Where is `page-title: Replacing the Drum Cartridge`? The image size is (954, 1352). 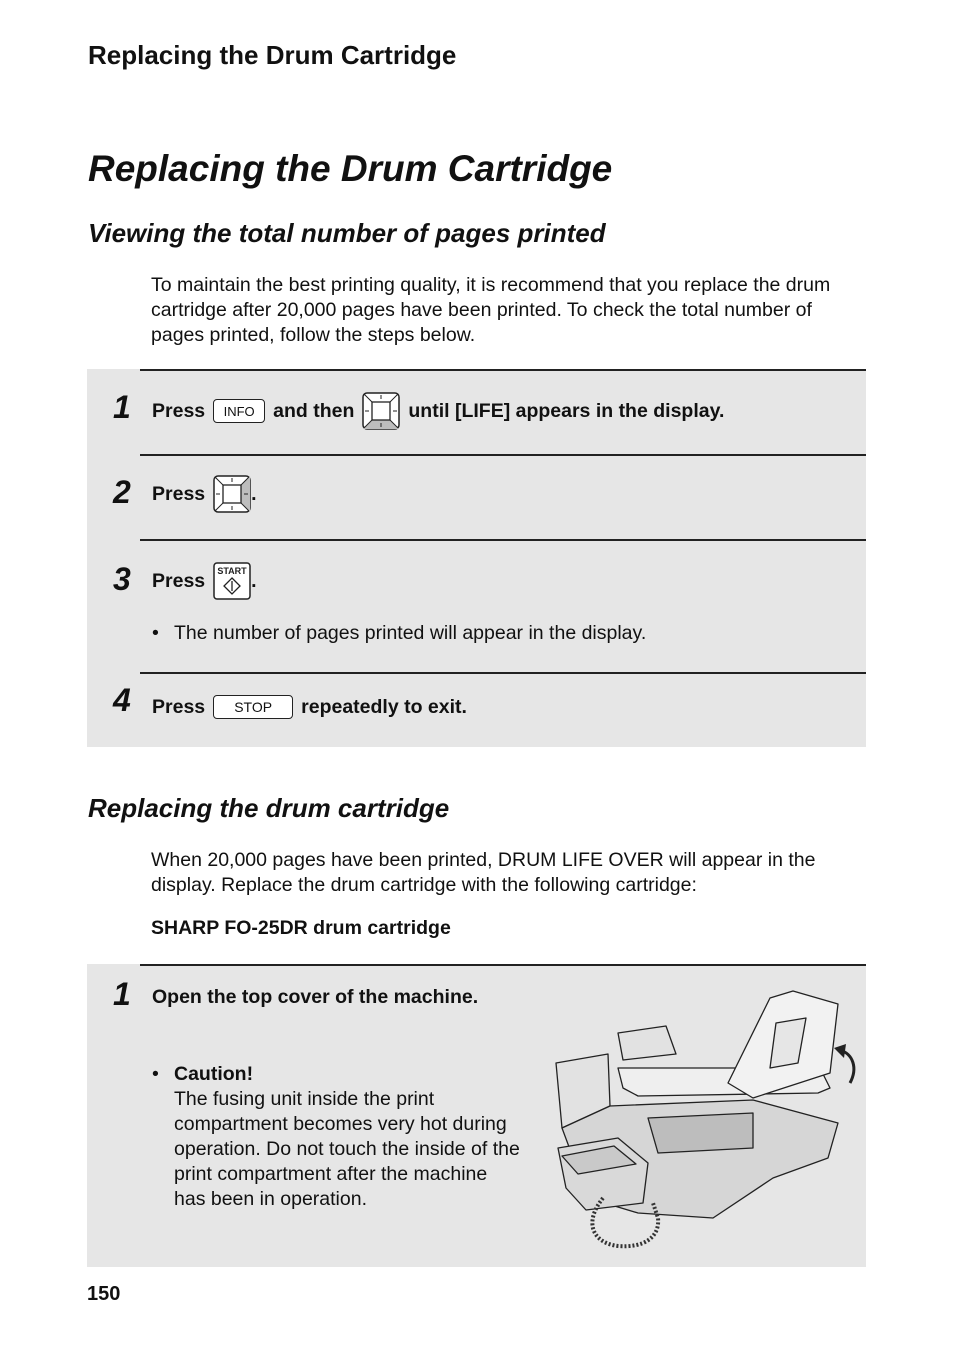
page-title: Replacing the Drum Cartridge is located at coordinates (350, 168).